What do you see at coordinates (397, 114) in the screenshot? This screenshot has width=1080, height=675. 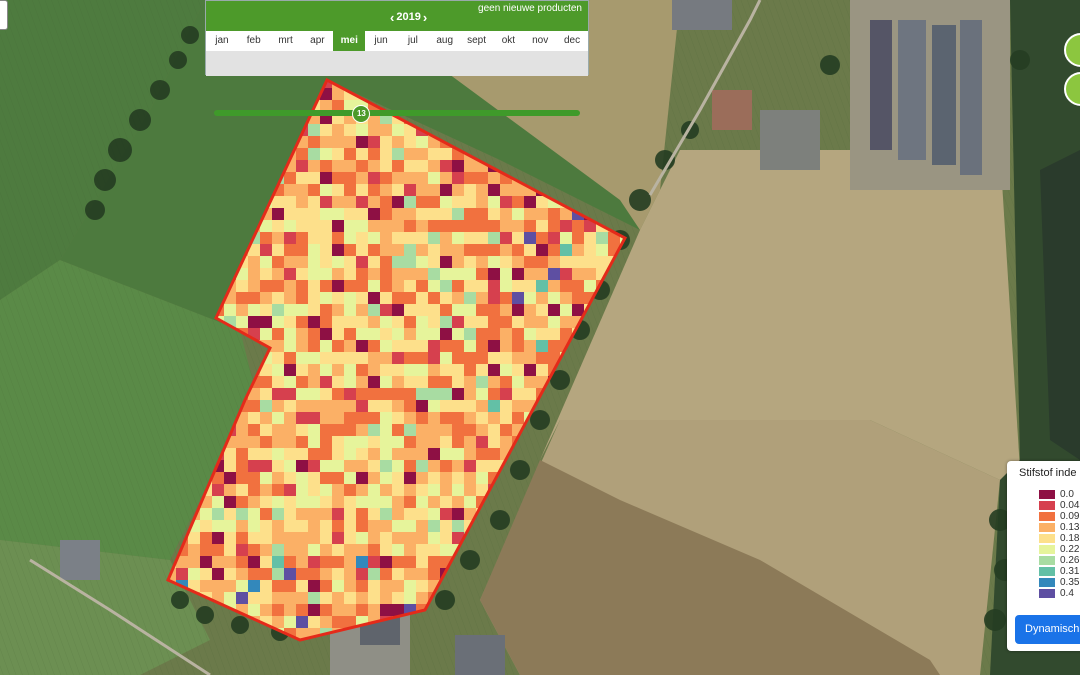 I see `slider-track: 13` at bounding box center [397, 114].